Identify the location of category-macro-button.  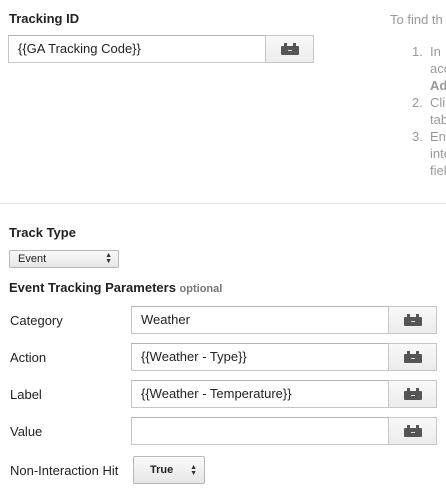
(412, 320).